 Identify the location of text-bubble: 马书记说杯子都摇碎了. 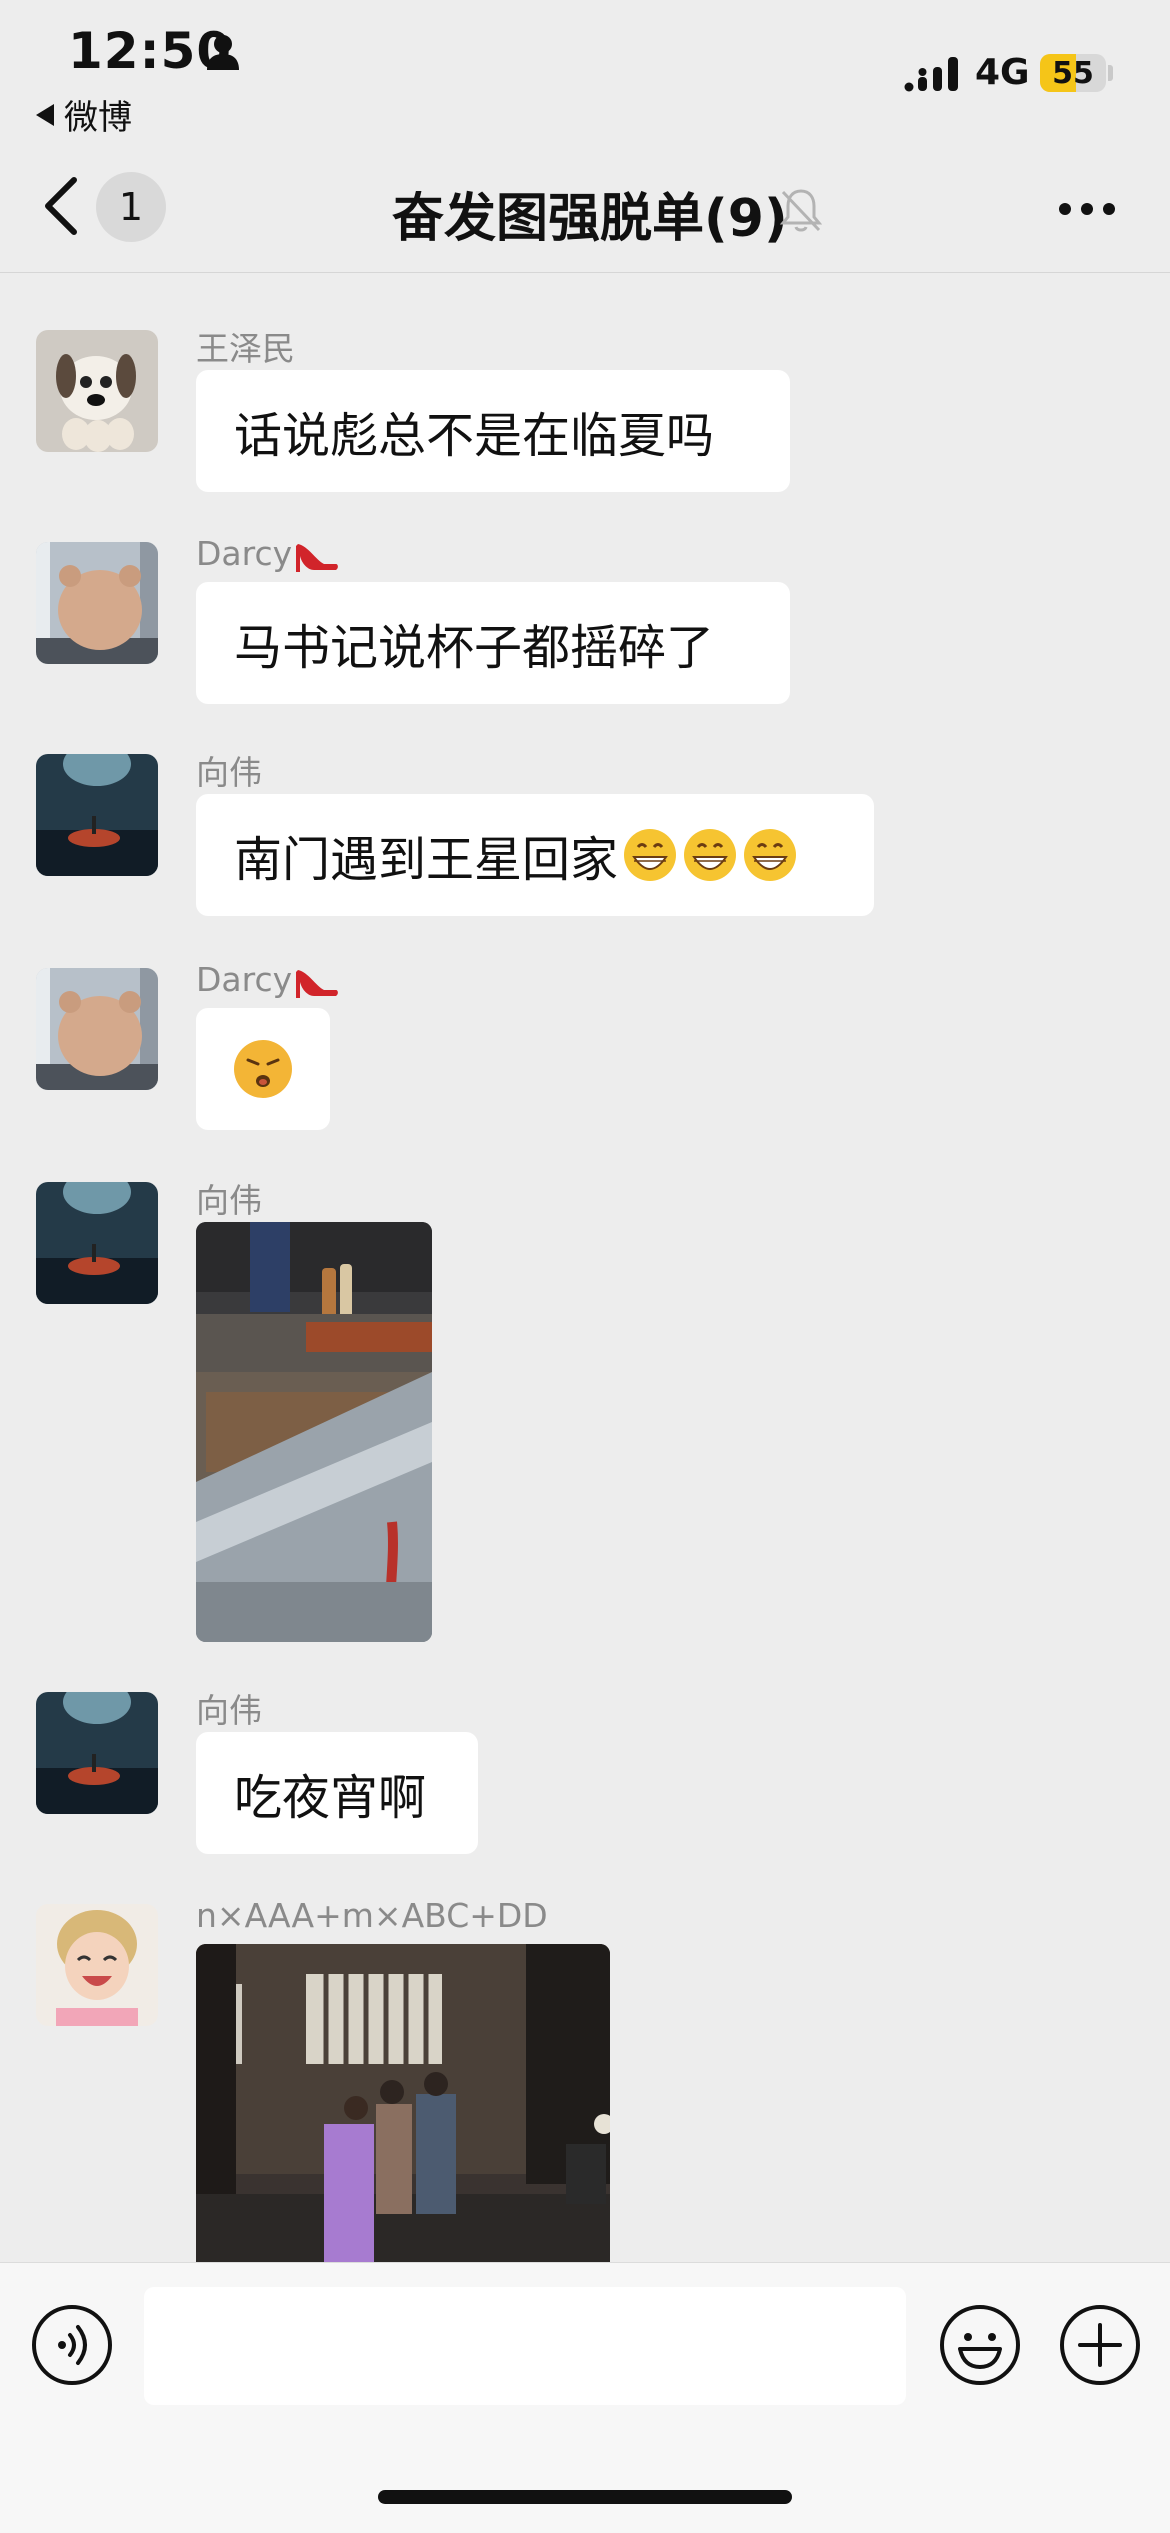
(493, 643).